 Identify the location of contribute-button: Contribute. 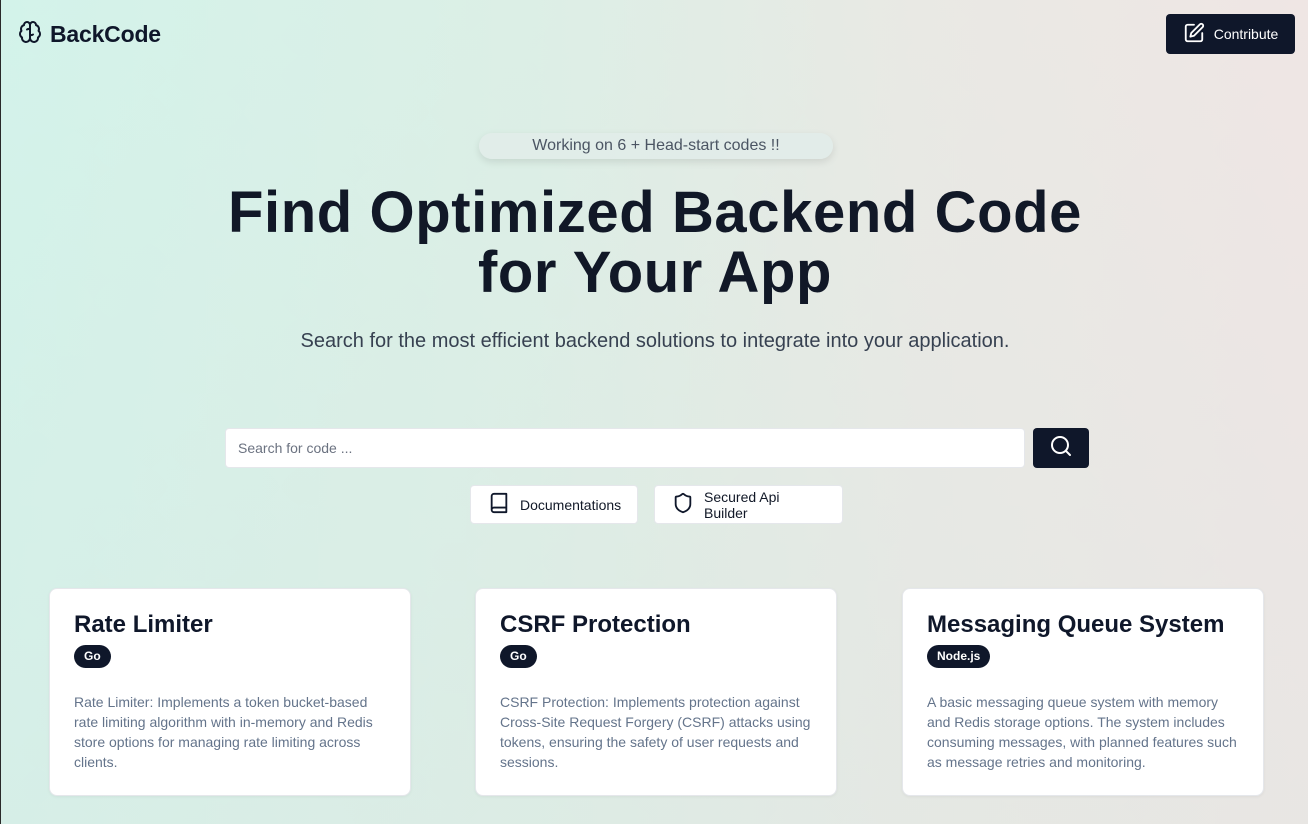
(1230, 34).